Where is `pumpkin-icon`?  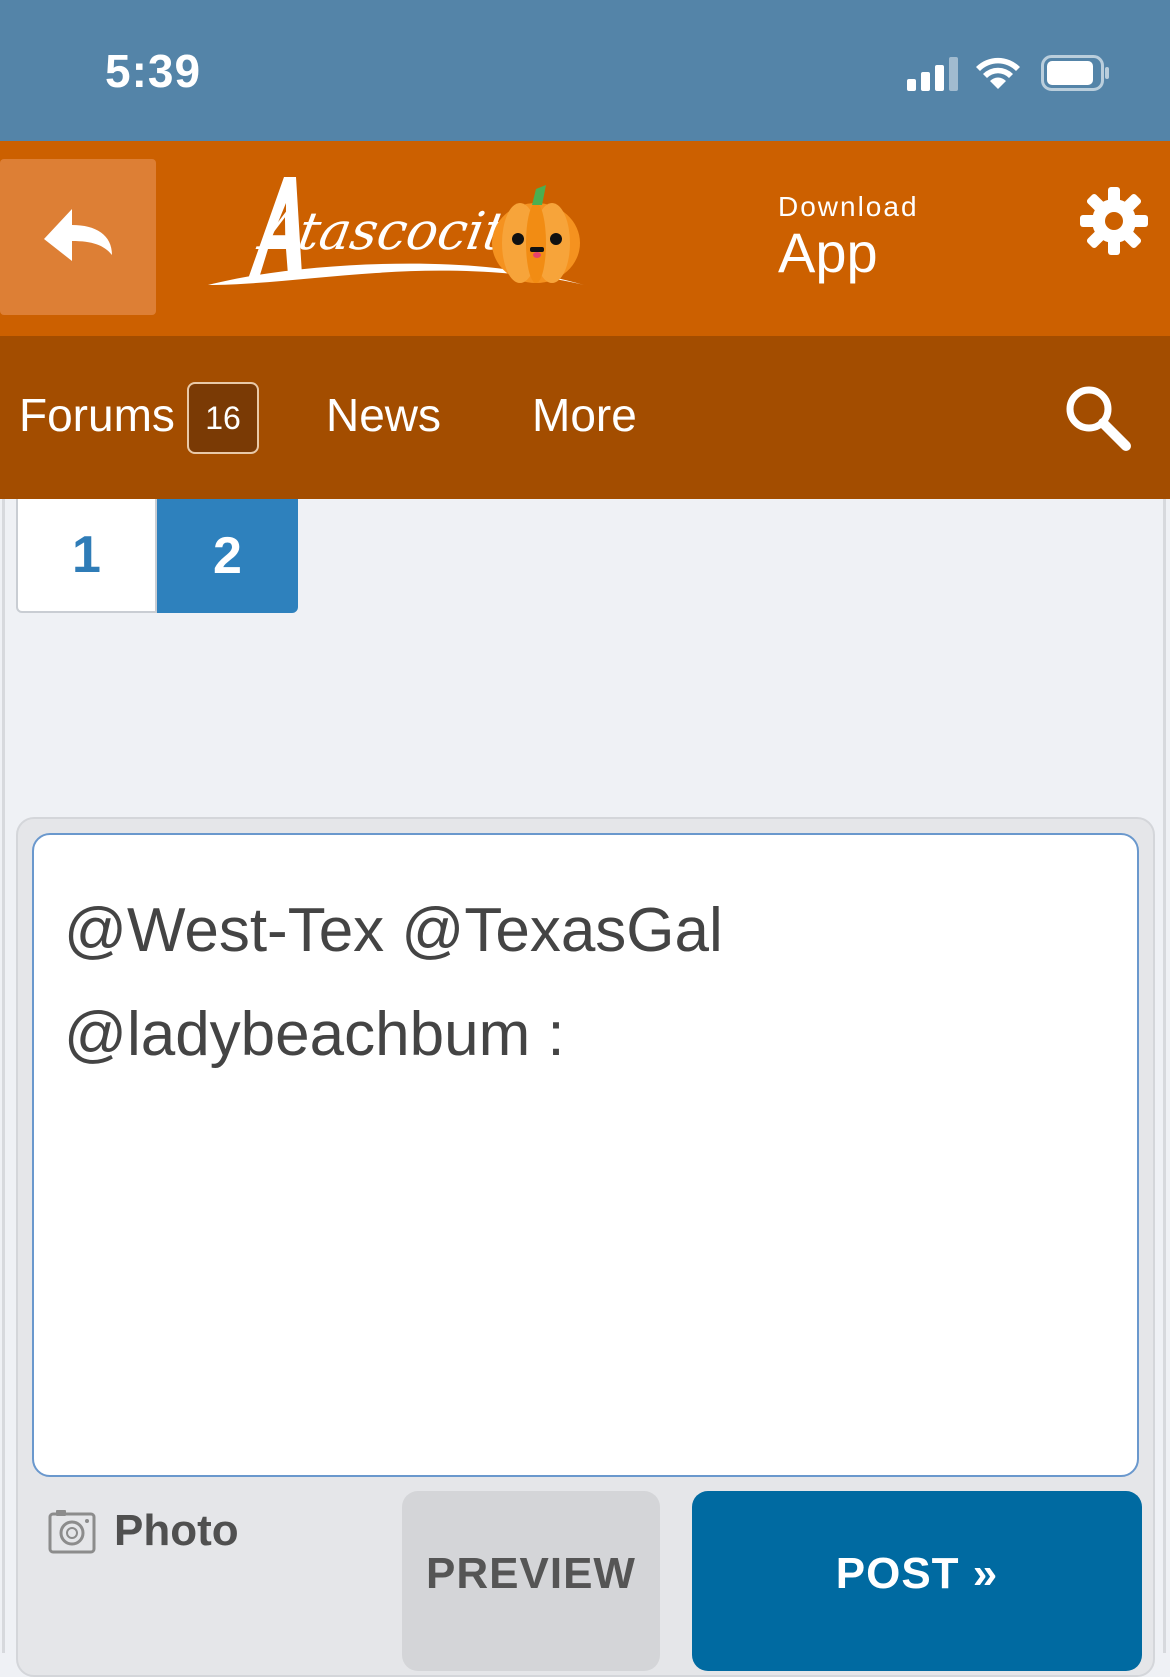
pumpkin-icon is located at coordinates (536, 234).